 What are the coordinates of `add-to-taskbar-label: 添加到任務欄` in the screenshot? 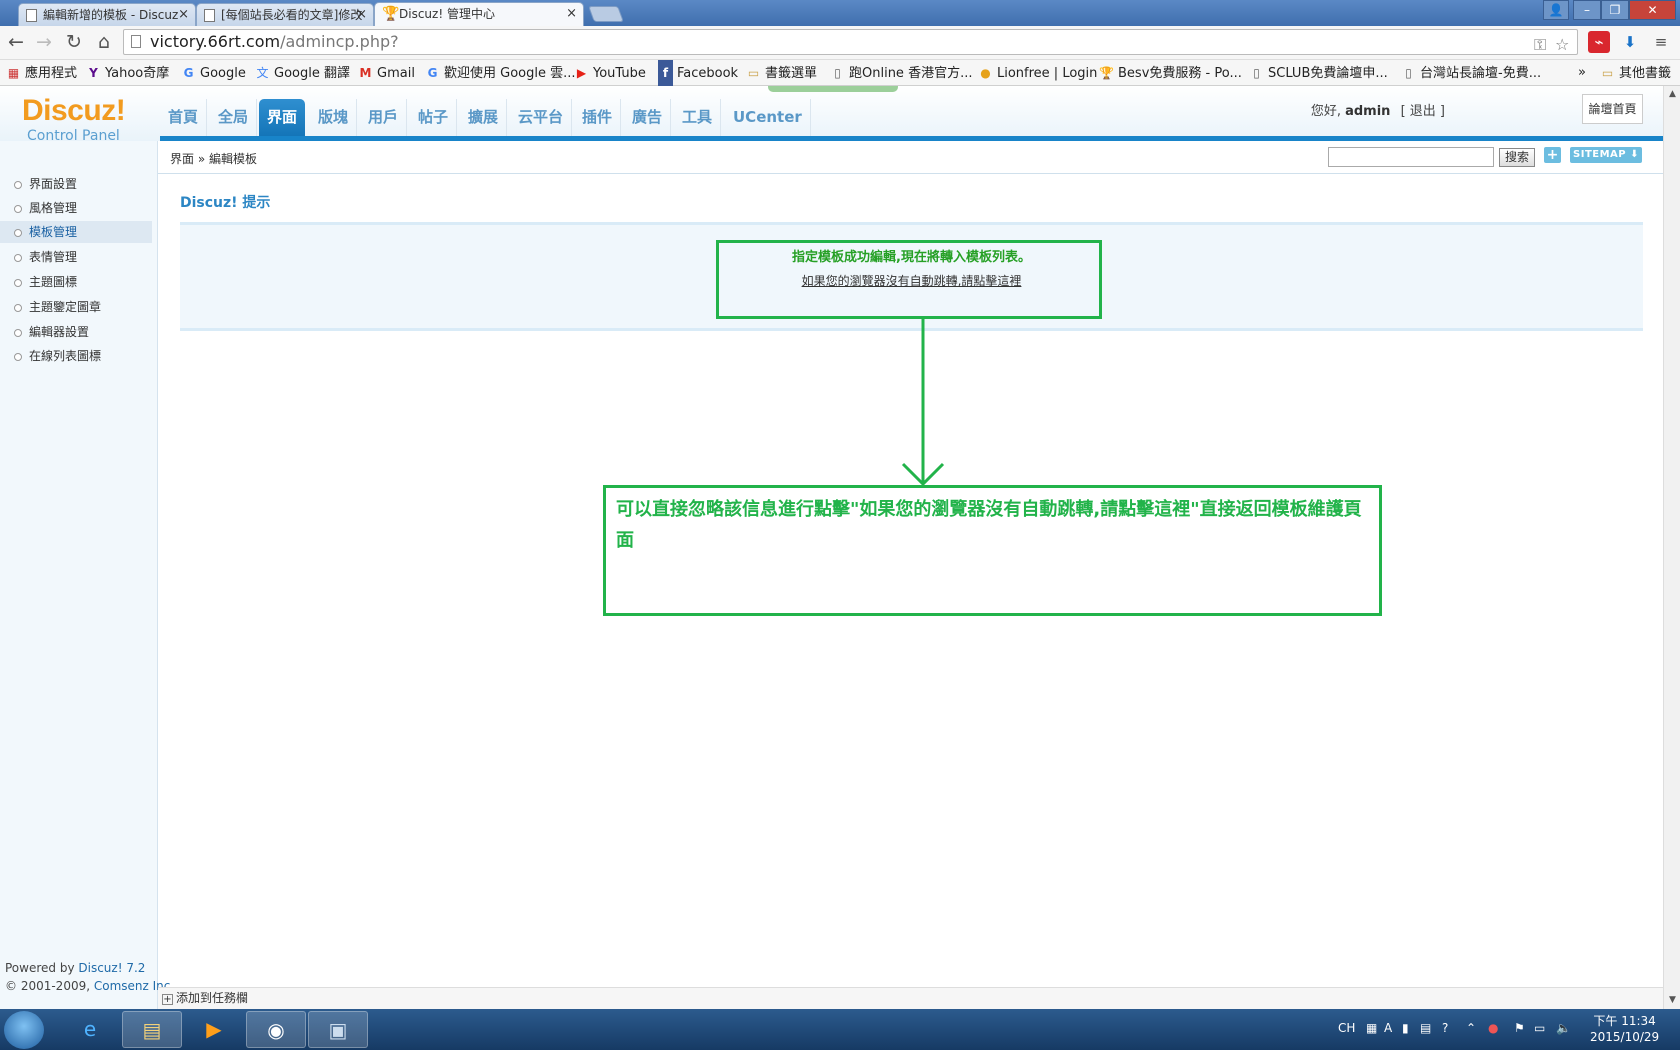 It's located at (212, 998).